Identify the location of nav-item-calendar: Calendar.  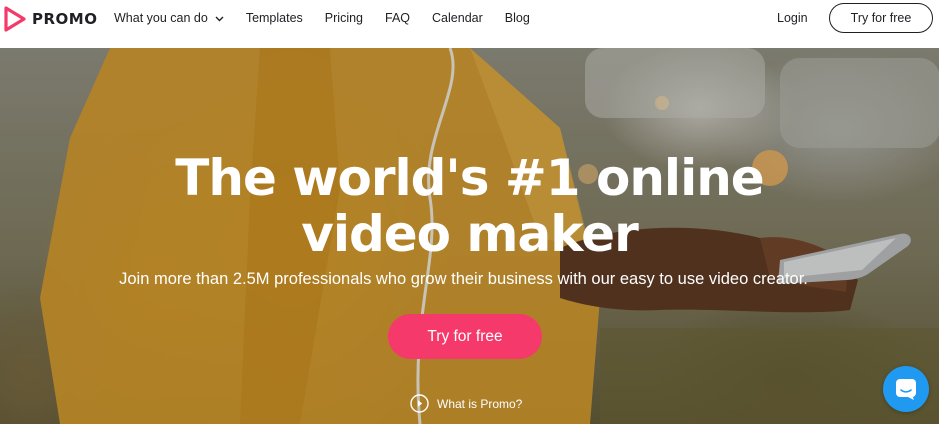
(457, 18).